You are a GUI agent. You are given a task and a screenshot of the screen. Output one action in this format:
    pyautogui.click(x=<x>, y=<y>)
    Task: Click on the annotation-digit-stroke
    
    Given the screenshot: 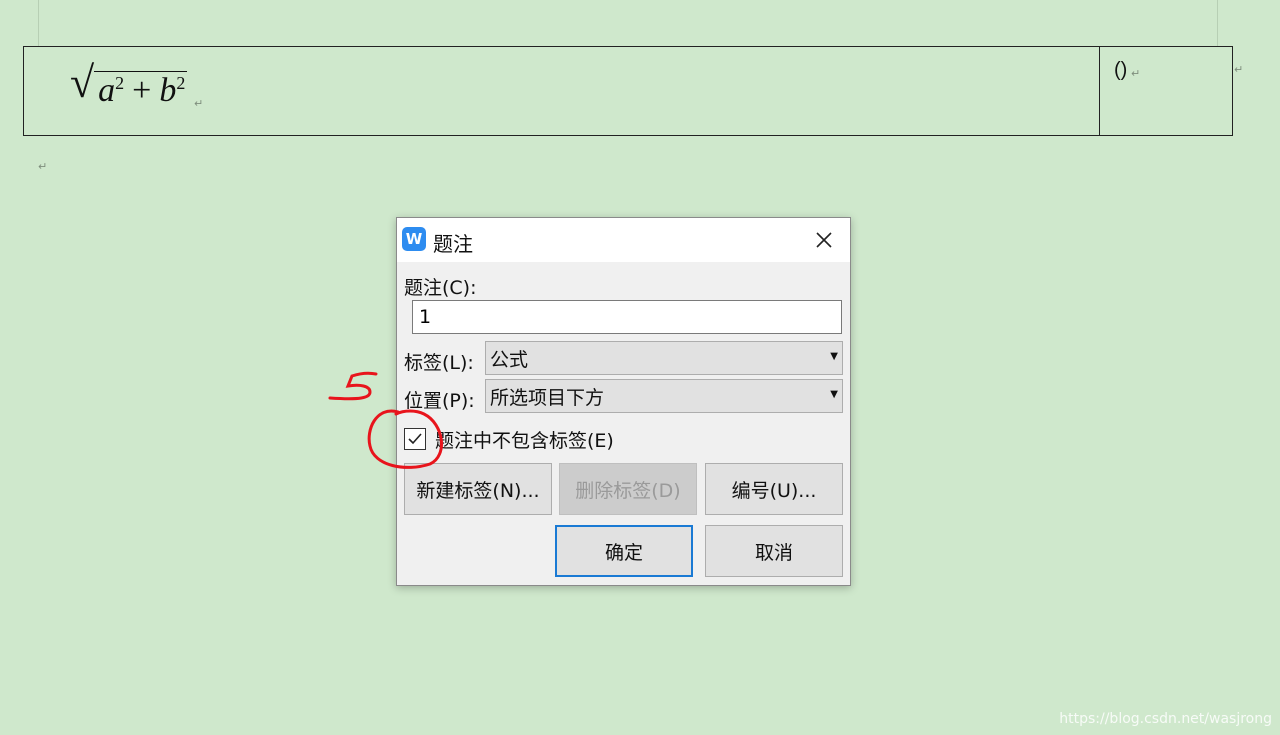 What is the action you would take?
    pyautogui.click(x=353, y=386)
    